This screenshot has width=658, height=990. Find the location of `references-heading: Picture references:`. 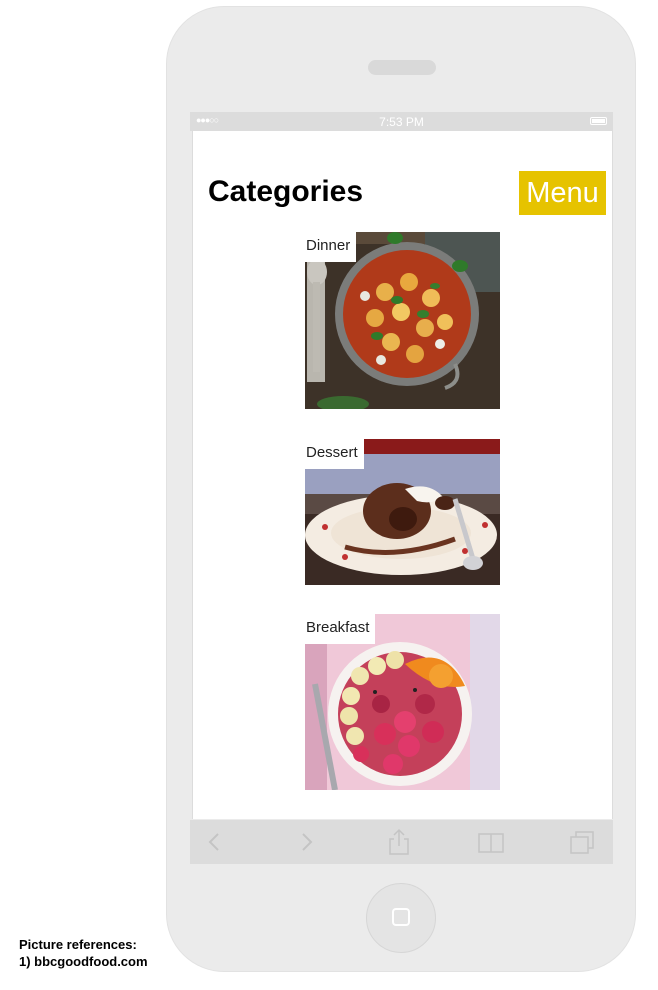

references-heading: Picture references: is located at coordinates (78, 944).